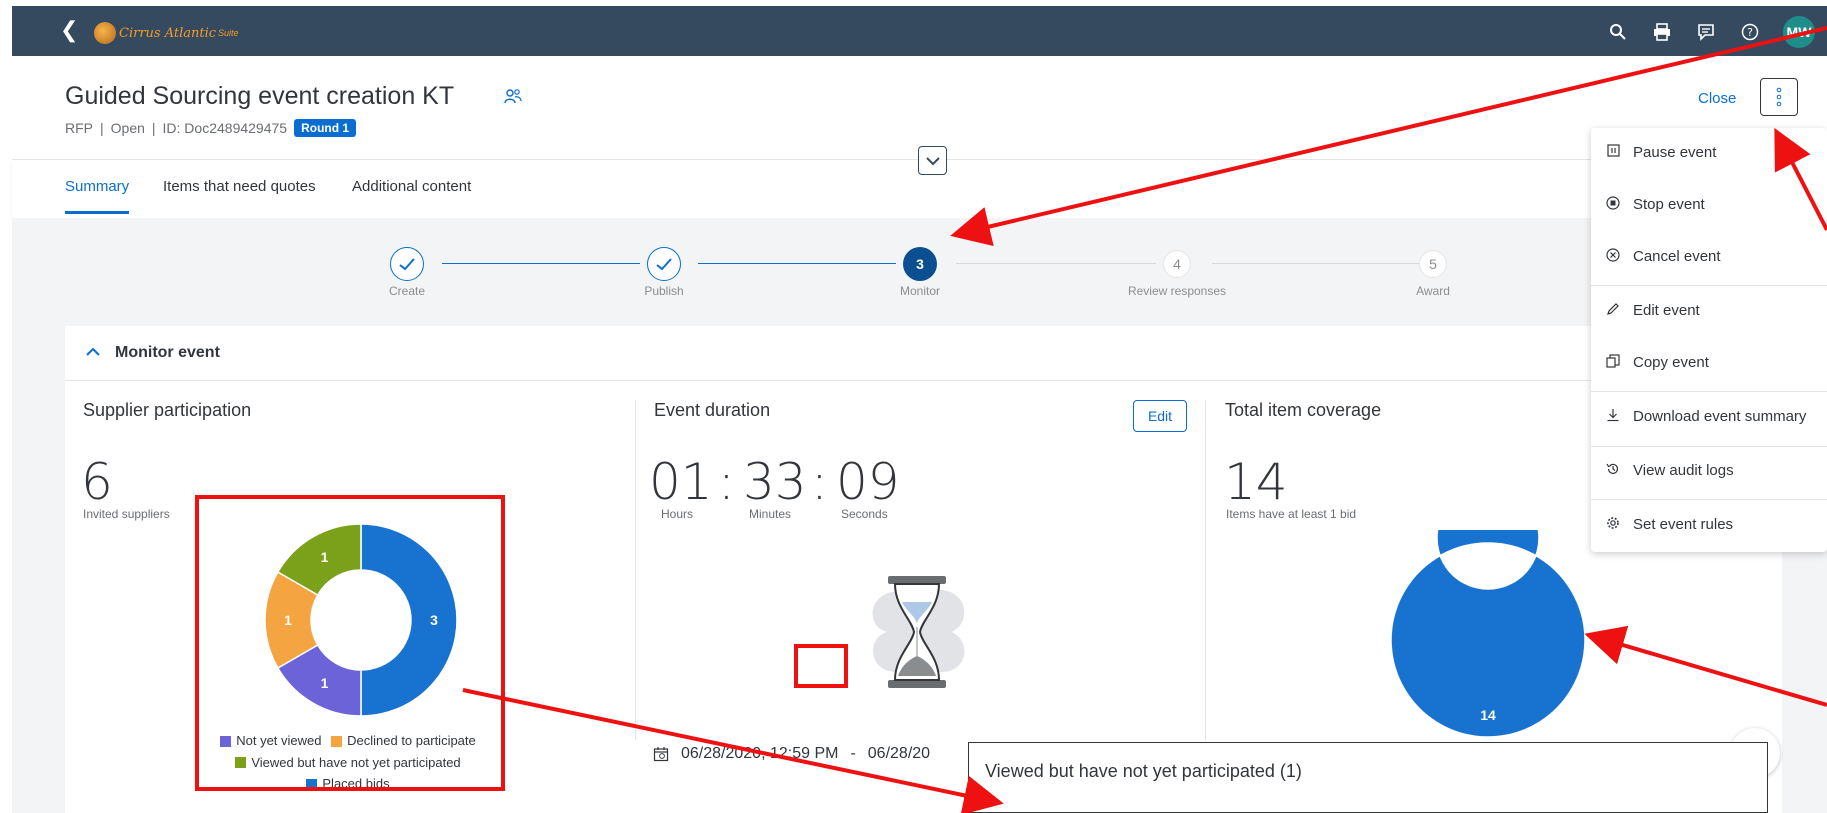 The height and width of the screenshot is (813, 1827). I want to click on supplier-participation-donut: 3 1 1 1, so click(361, 620).